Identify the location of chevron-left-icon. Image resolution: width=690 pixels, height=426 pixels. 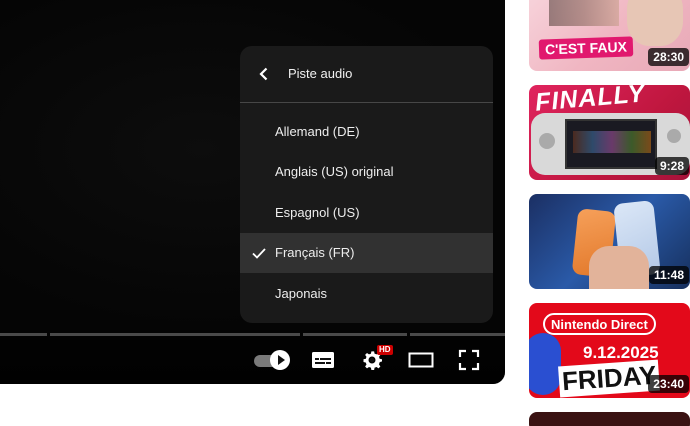
(263, 74).